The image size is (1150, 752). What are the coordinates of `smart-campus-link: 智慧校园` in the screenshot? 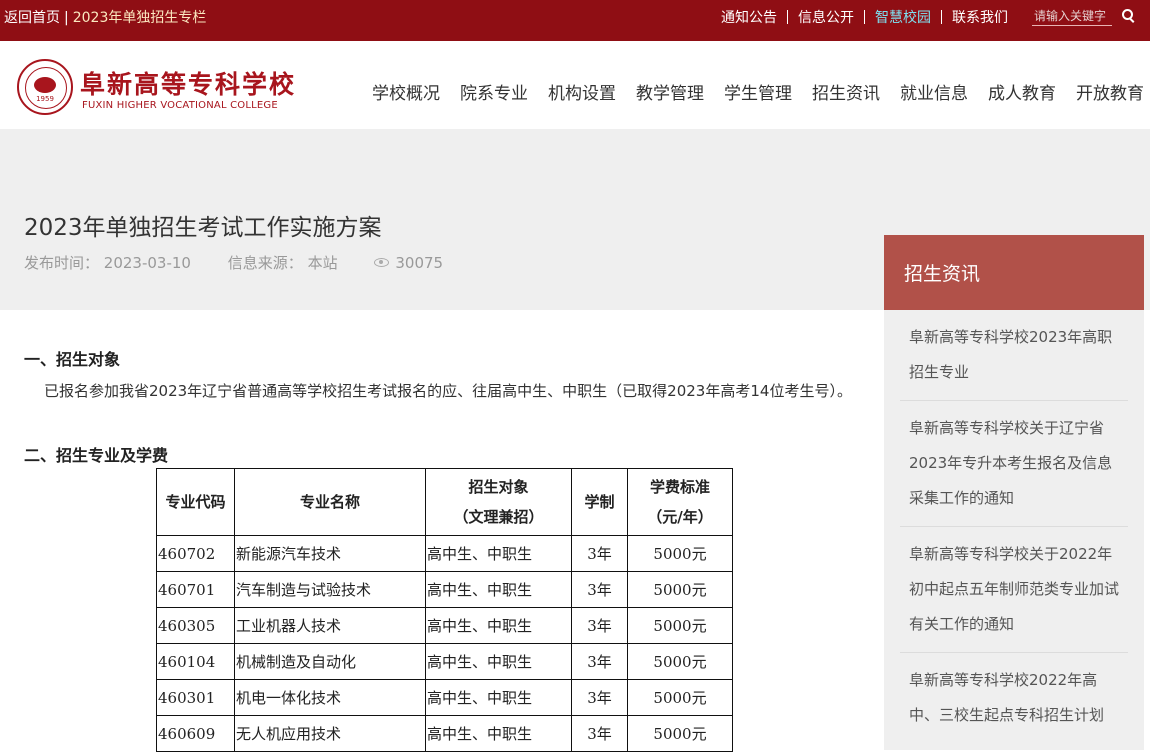 It's located at (903, 18).